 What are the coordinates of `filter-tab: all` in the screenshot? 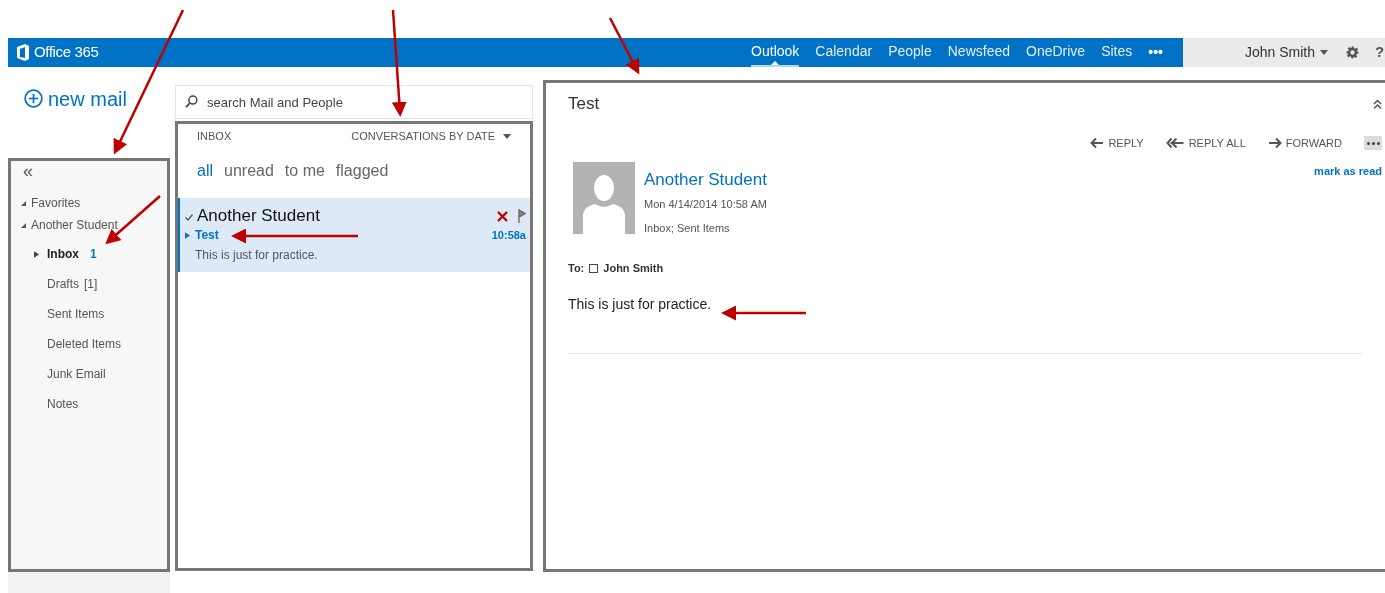 It's located at (205, 171).